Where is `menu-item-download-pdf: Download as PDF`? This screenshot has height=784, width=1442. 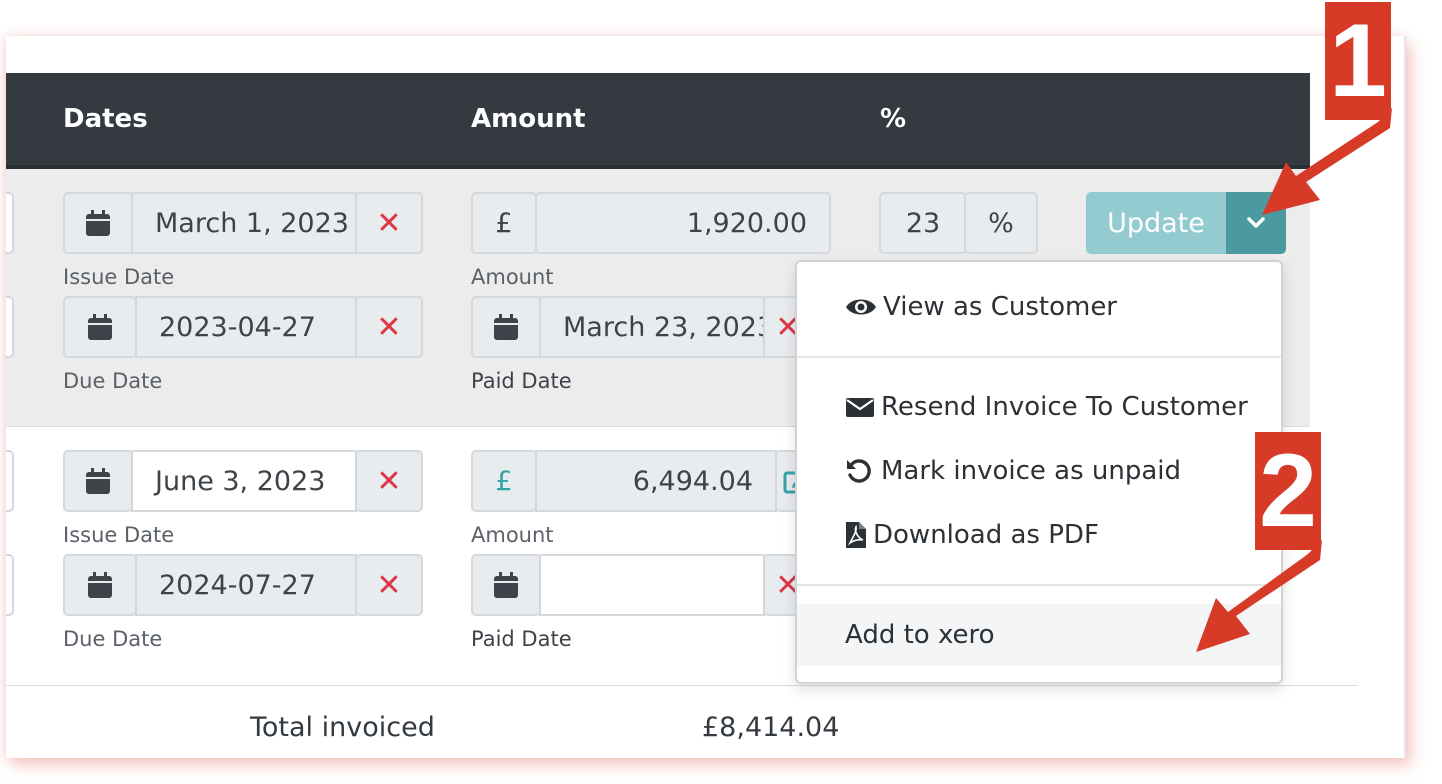
menu-item-download-pdf: Download as PDF is located at coordinates (1039, 535).